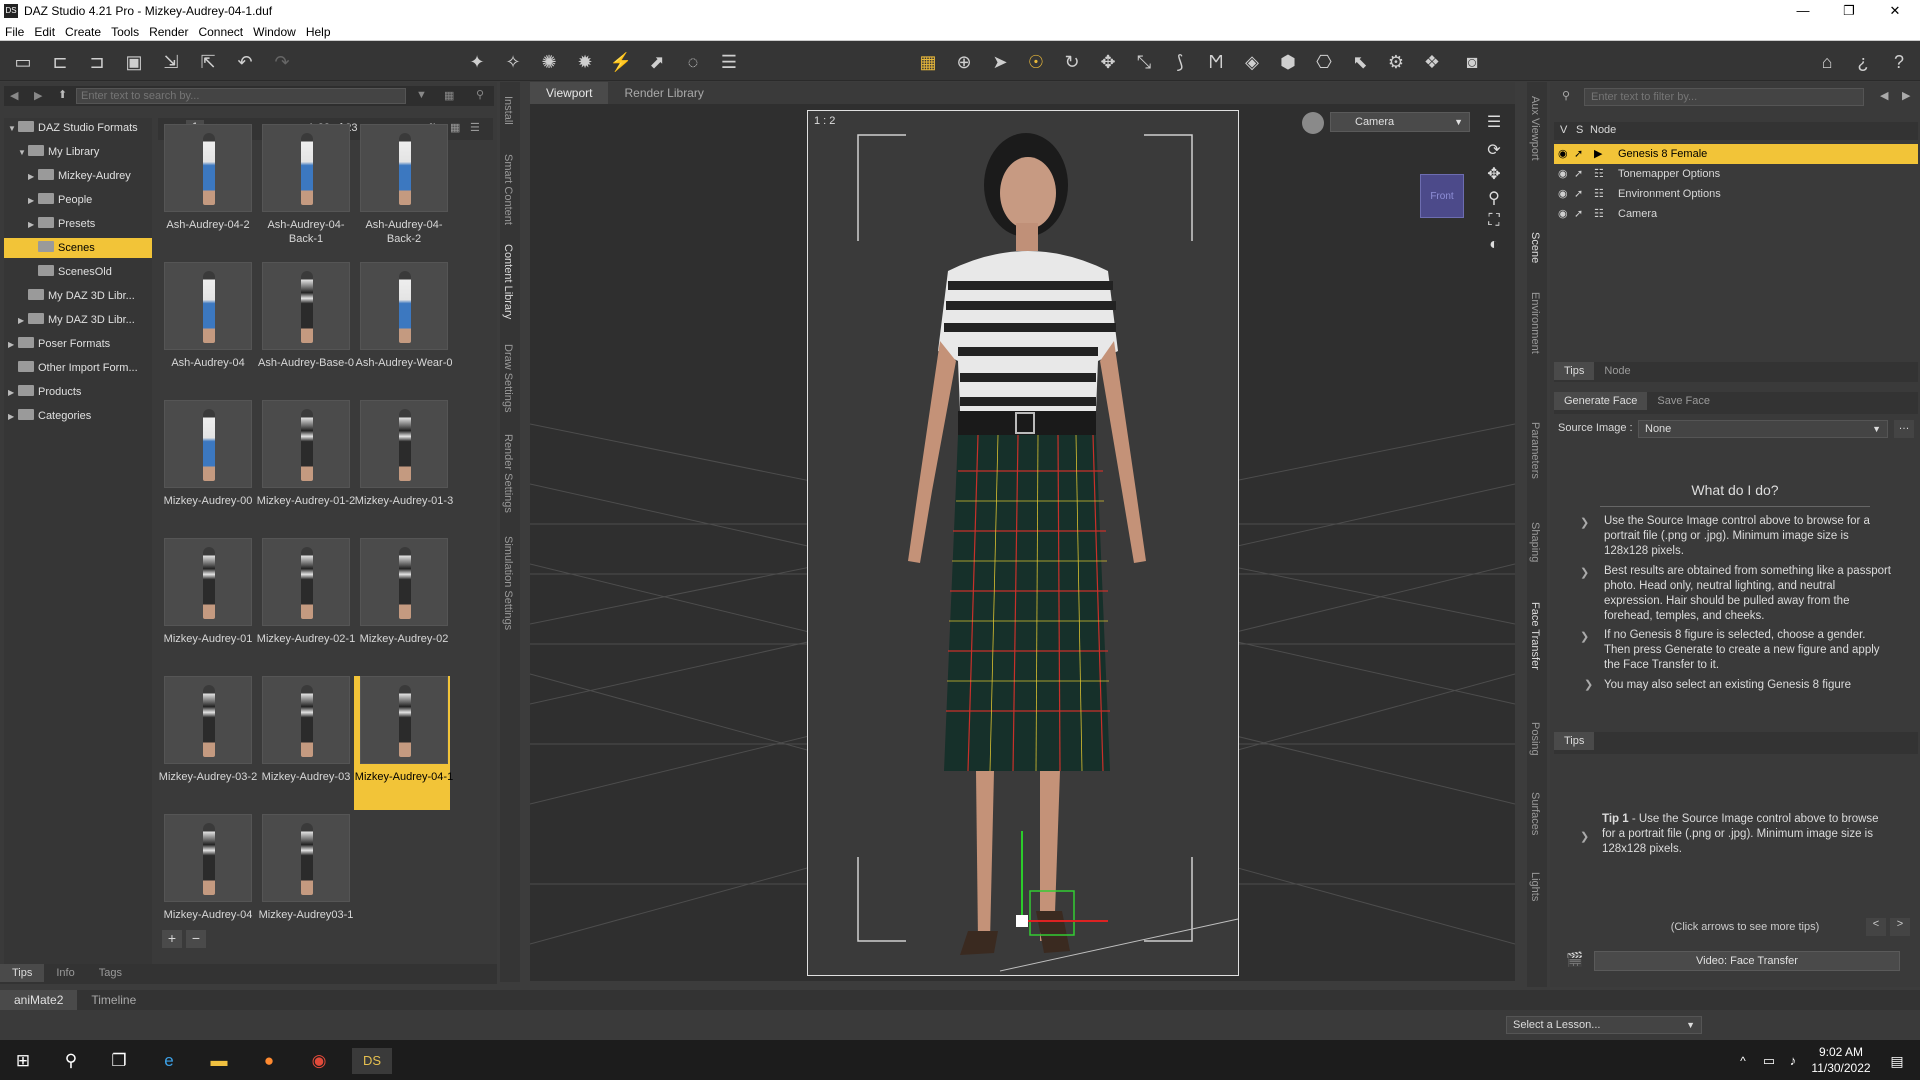  What do you see at coordinates (1535, 636) in the screenshot?
I see `vertical-tab: Face Transfer` at bounding box center [1535, 636].